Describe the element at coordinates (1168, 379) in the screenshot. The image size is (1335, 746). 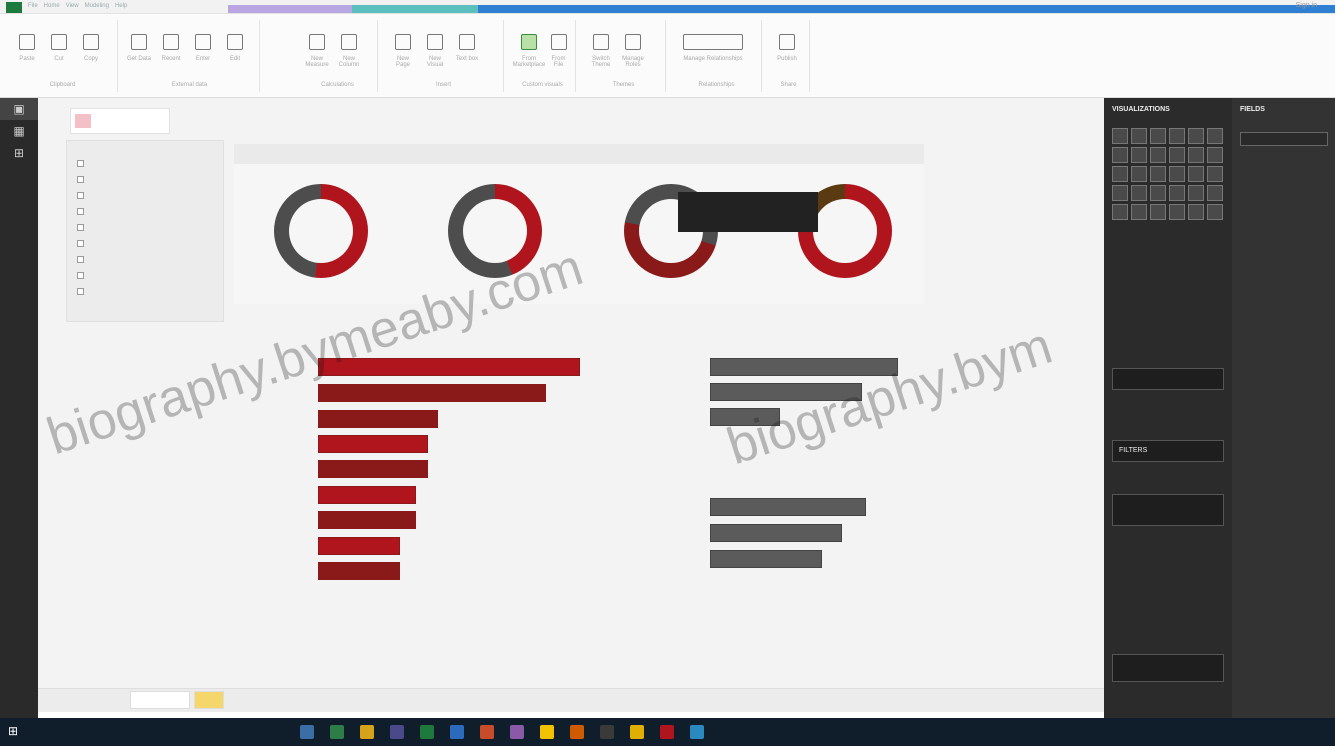
I see `field-well-drop` at that location.